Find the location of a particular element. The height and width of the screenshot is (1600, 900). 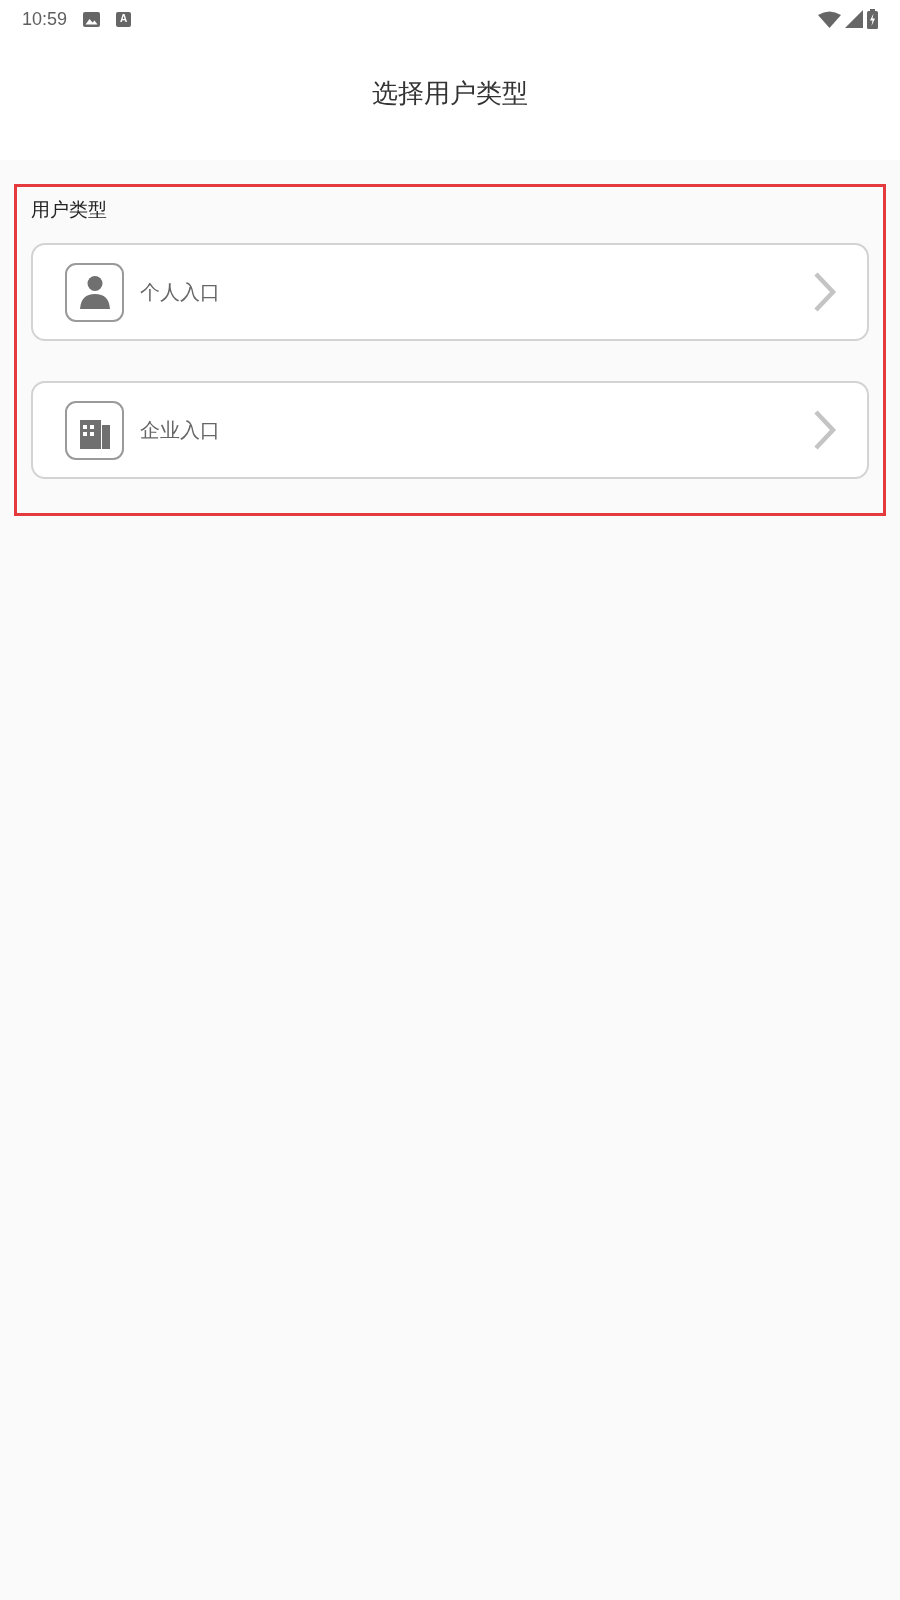

page-title: 选择用户类型 is located at coordinates (450, 94).